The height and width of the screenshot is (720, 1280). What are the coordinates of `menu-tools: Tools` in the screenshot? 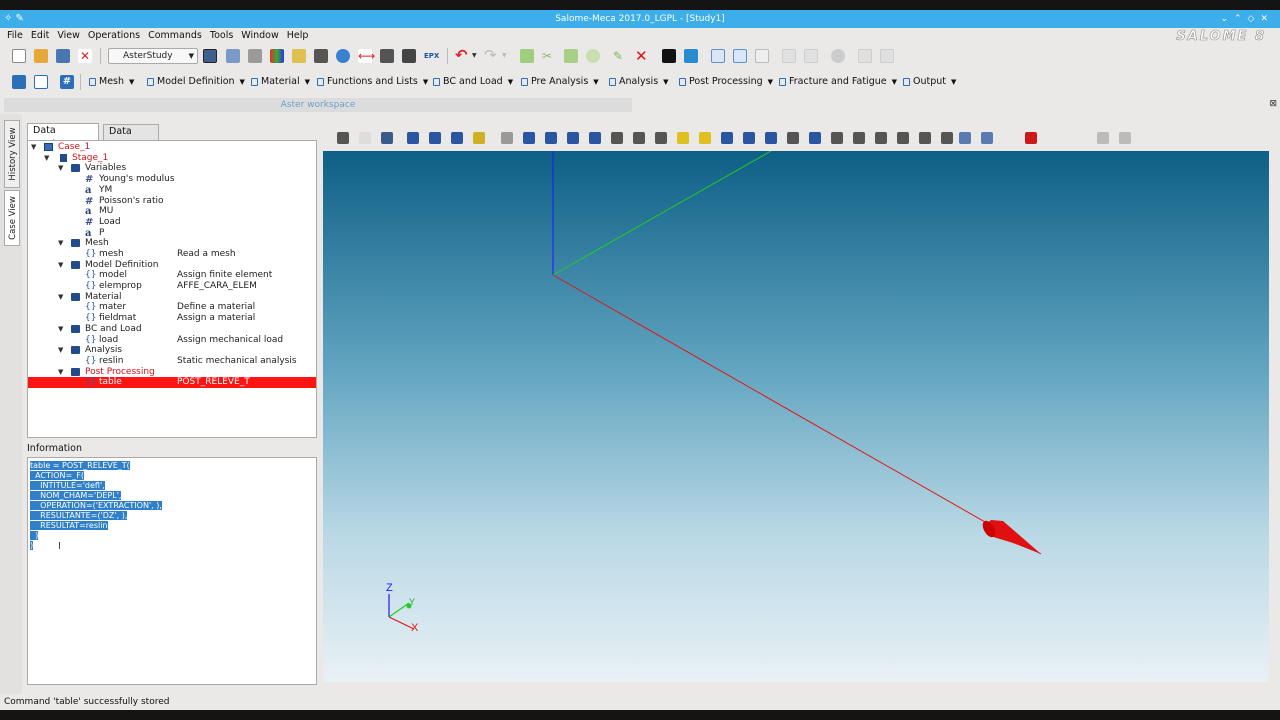 It's located at (221, 36).